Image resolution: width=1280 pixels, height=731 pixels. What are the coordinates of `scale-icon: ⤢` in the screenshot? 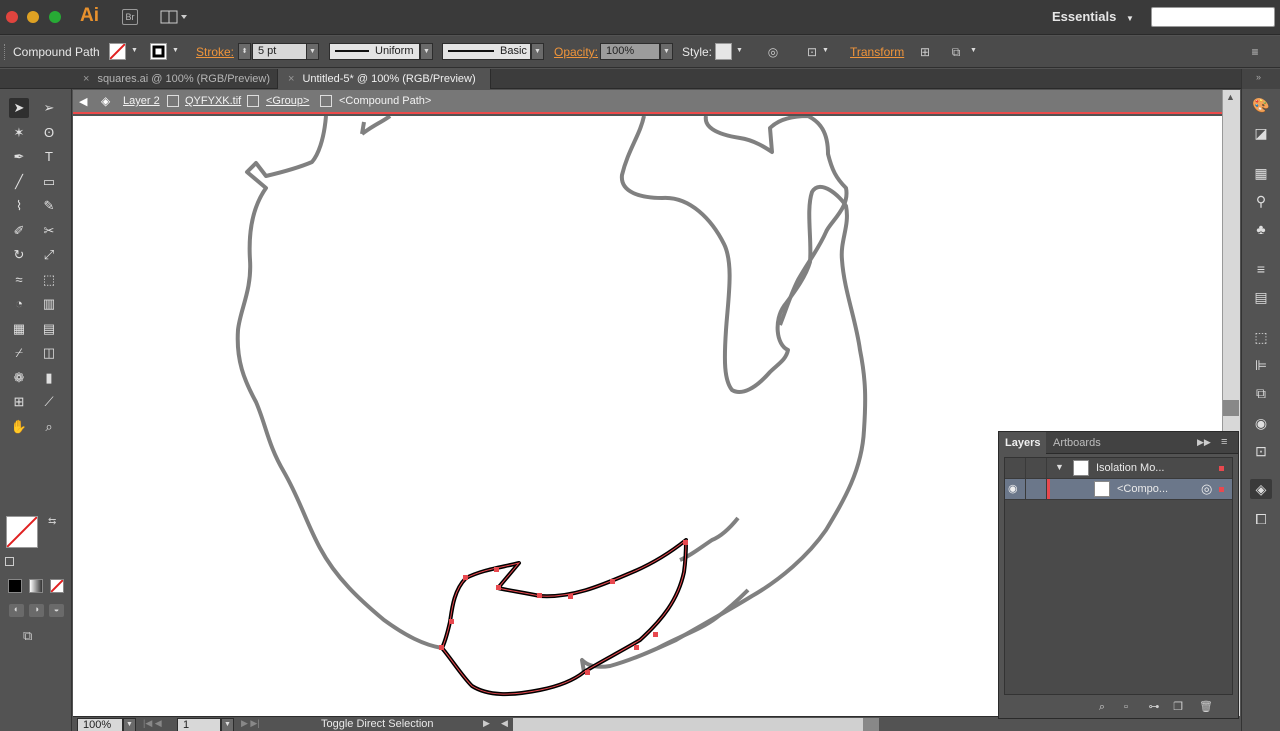 It's located at (49, 255).